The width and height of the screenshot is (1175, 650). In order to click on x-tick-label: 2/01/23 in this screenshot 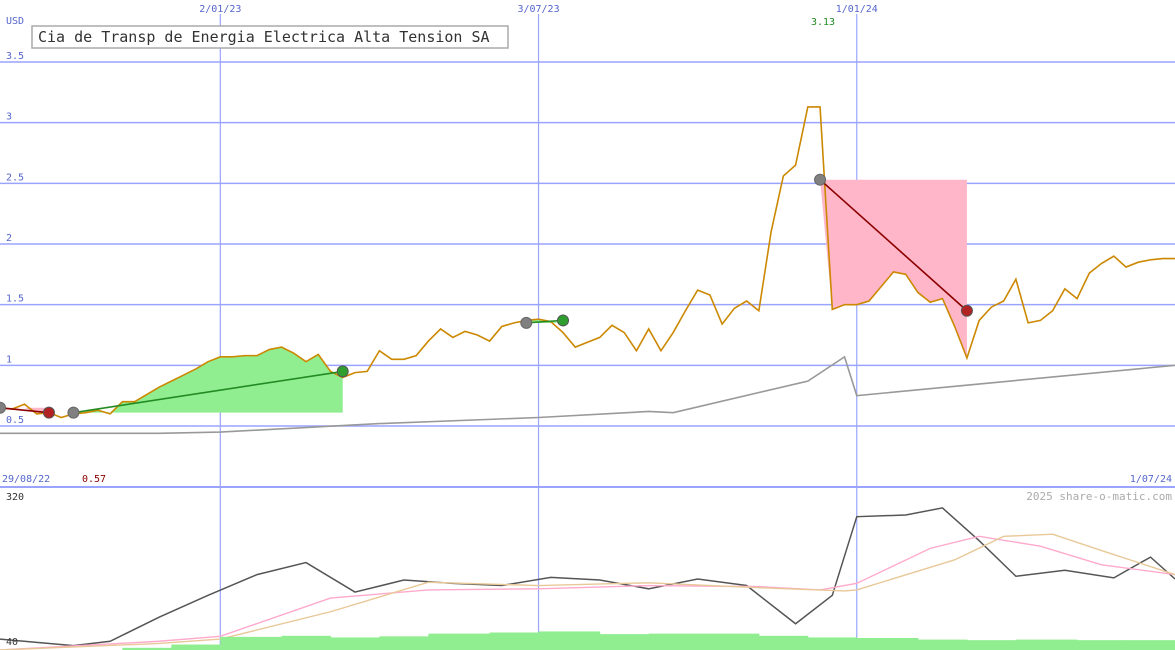, I will do `click(220, 9)`.